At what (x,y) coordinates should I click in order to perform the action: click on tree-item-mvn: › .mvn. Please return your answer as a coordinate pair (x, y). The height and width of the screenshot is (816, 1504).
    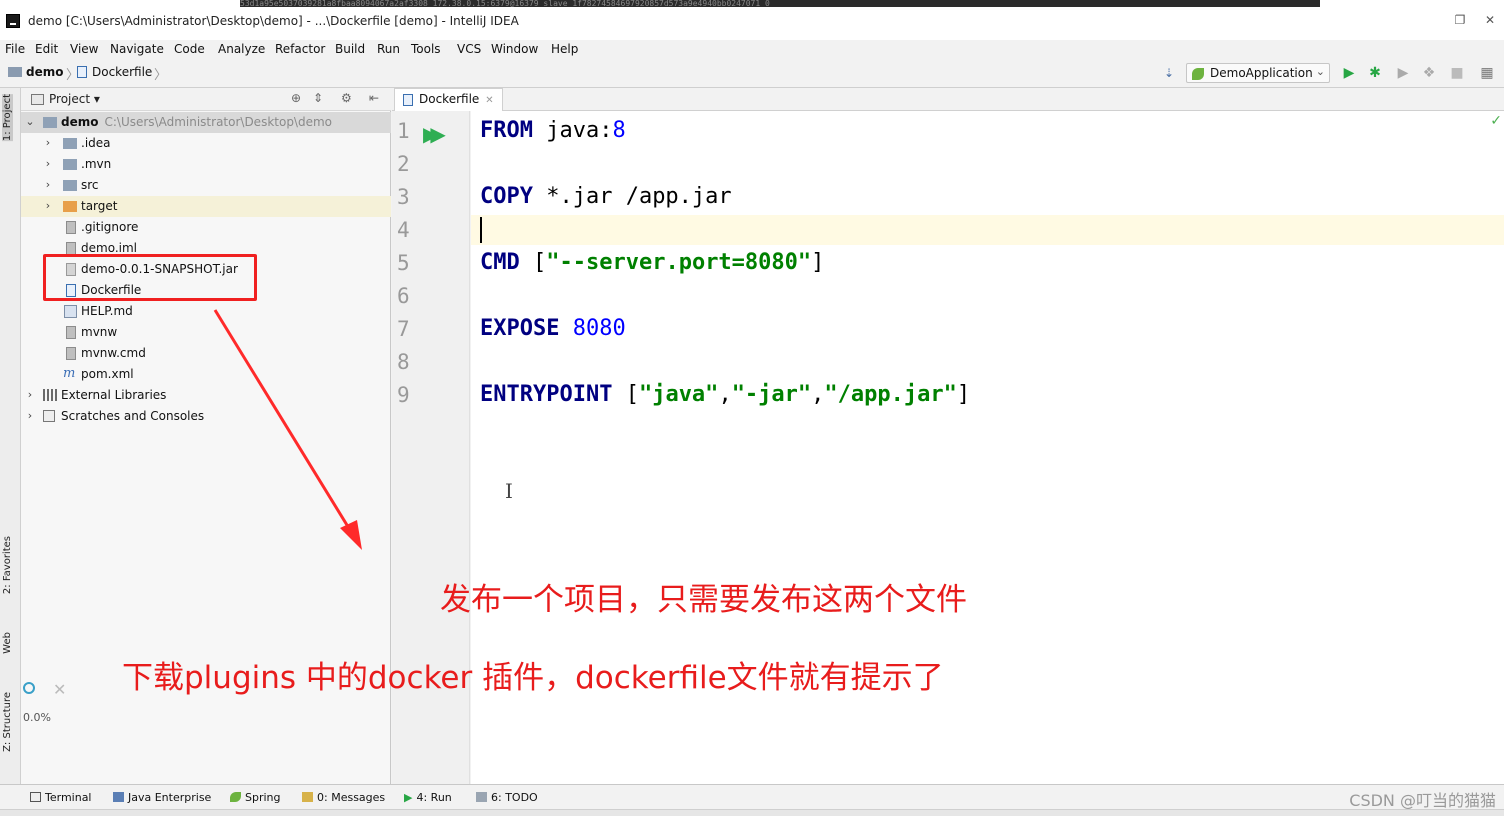
    Looking at the image, I should click on (206, 164).